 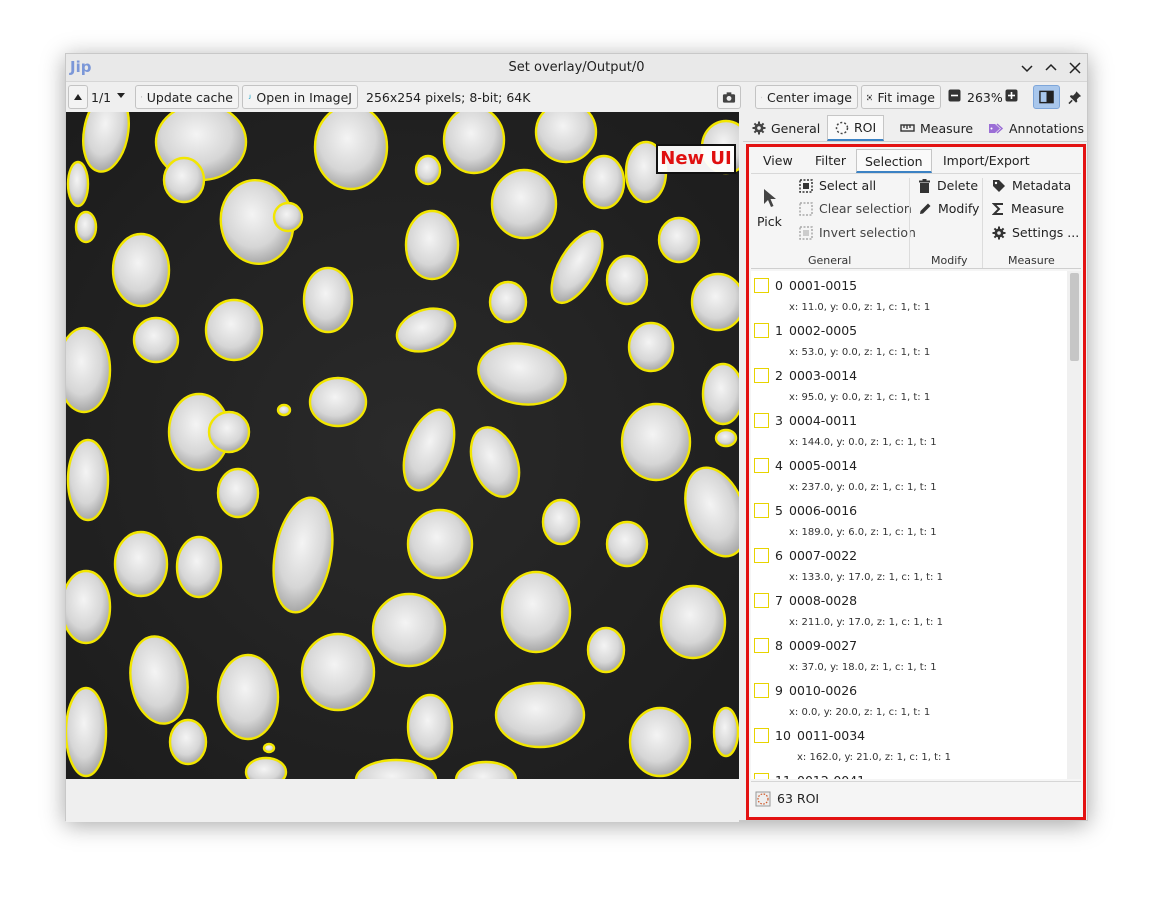 I want to click on tab-roi: ROI, so click(x=856, y=128).